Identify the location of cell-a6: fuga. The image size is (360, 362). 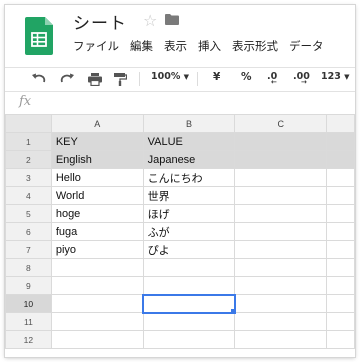
(97, 231).